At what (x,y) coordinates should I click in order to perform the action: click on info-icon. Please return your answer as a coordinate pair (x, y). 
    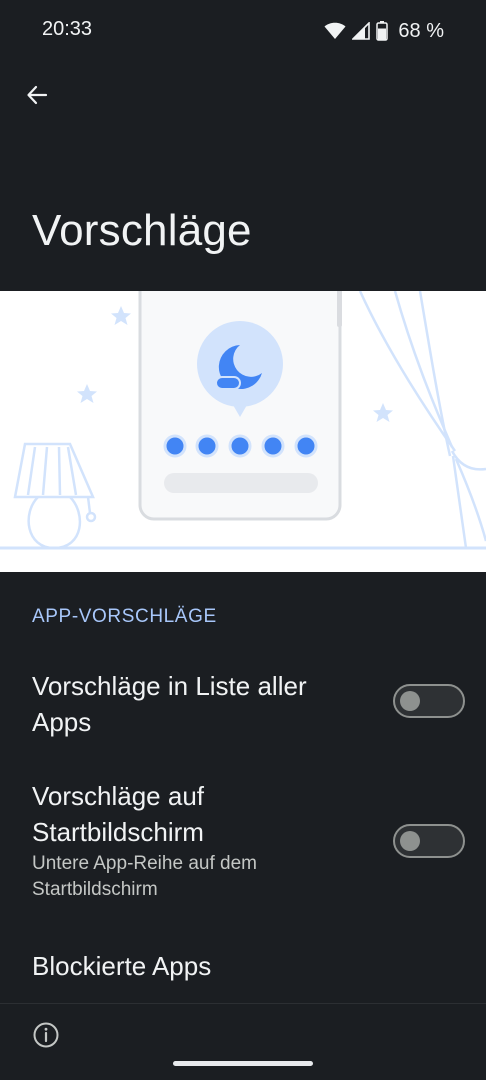
    Looking at the image, I should click on (46, 1035).